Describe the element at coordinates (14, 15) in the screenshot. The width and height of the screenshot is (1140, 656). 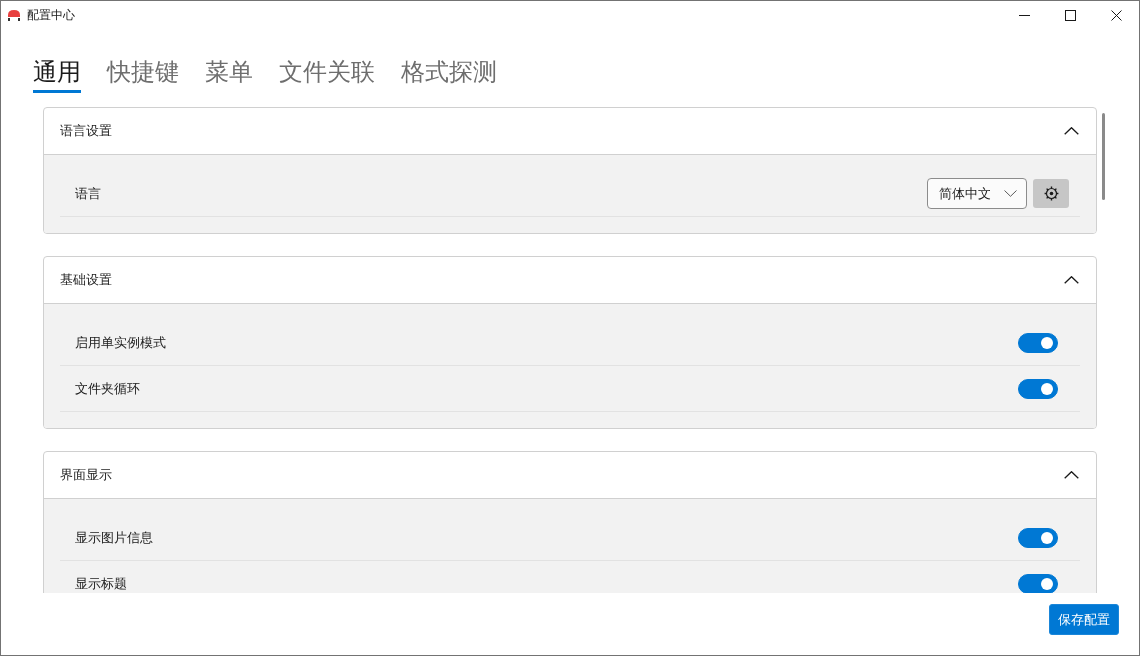
I see `app-icon` at that location.